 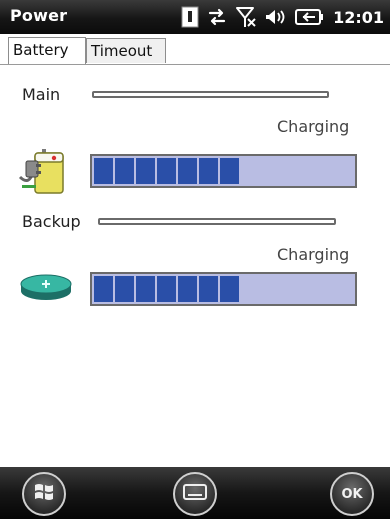 I want to click on ok-button: OK, so click(x=352, y=494).